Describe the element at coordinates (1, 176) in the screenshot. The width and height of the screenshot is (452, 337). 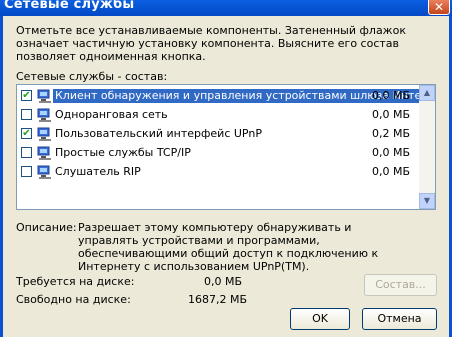
I see `window-frame-left` at that location.